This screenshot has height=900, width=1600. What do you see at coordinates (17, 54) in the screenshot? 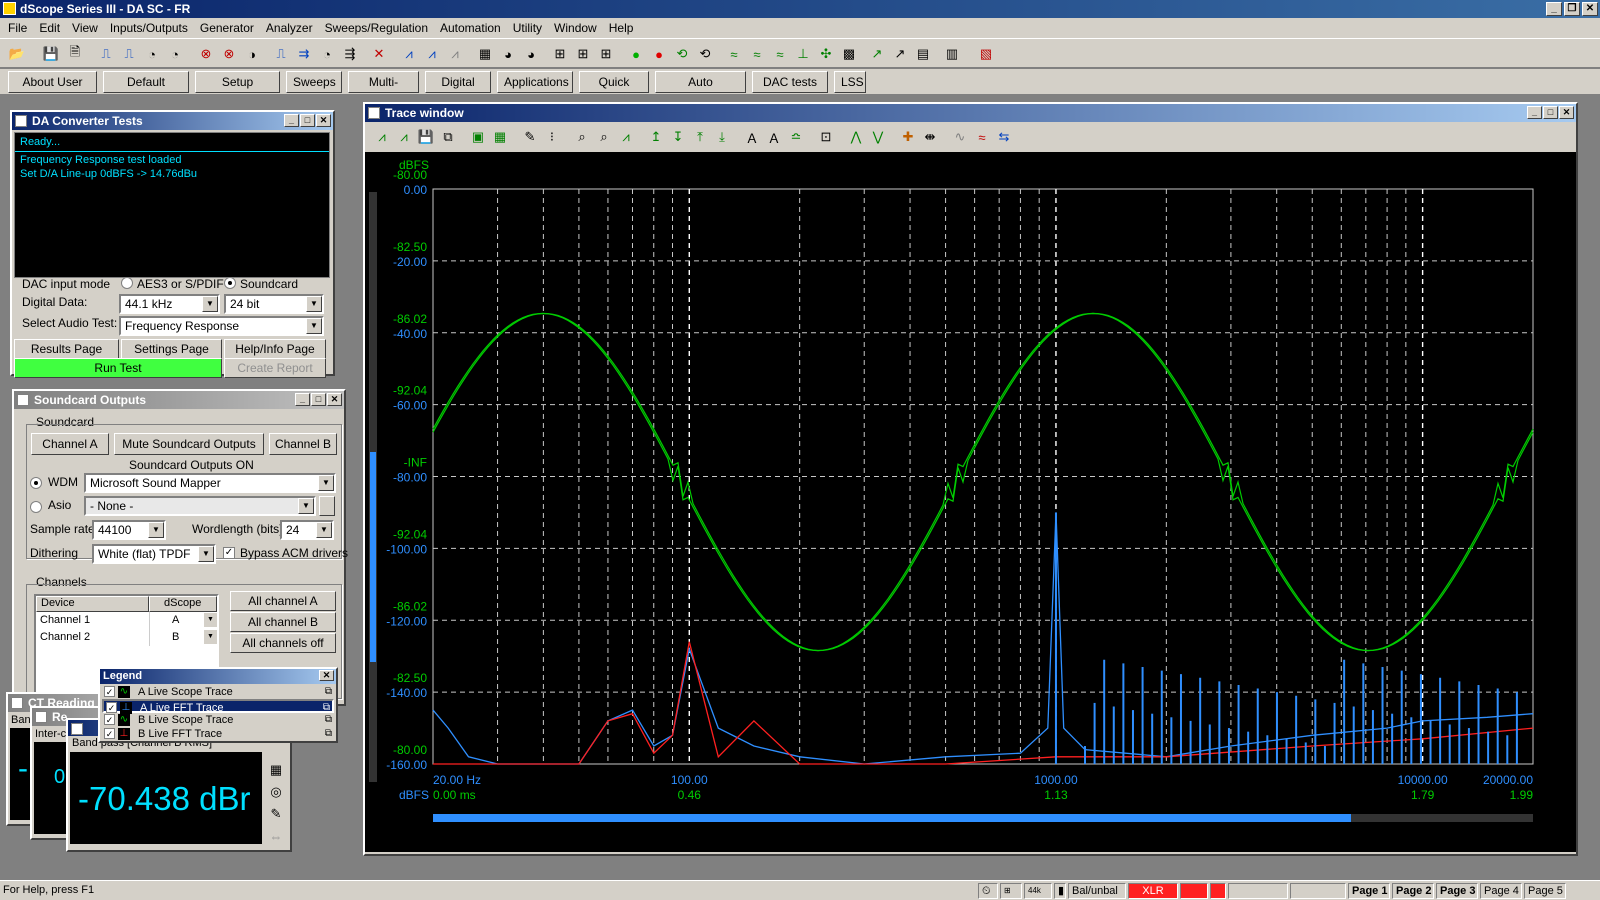
I see `open-folder-icon: 📂` at bounding box center [17, 54].